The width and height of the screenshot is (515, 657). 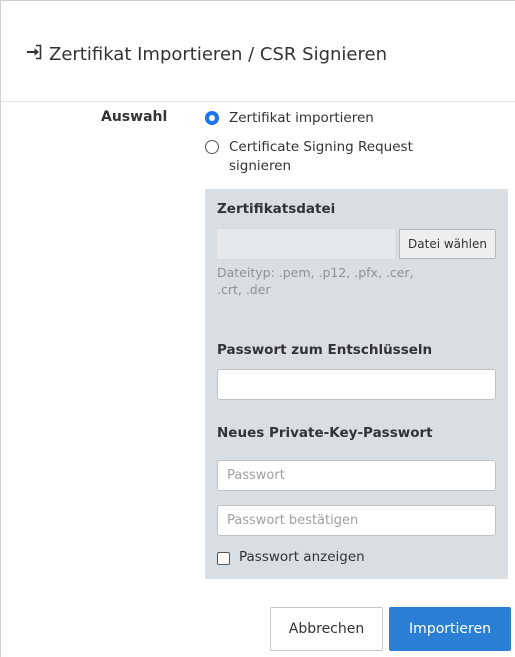 I want to click on radio-option-import: Zertifikat importieren, so click(x=317, y=118).